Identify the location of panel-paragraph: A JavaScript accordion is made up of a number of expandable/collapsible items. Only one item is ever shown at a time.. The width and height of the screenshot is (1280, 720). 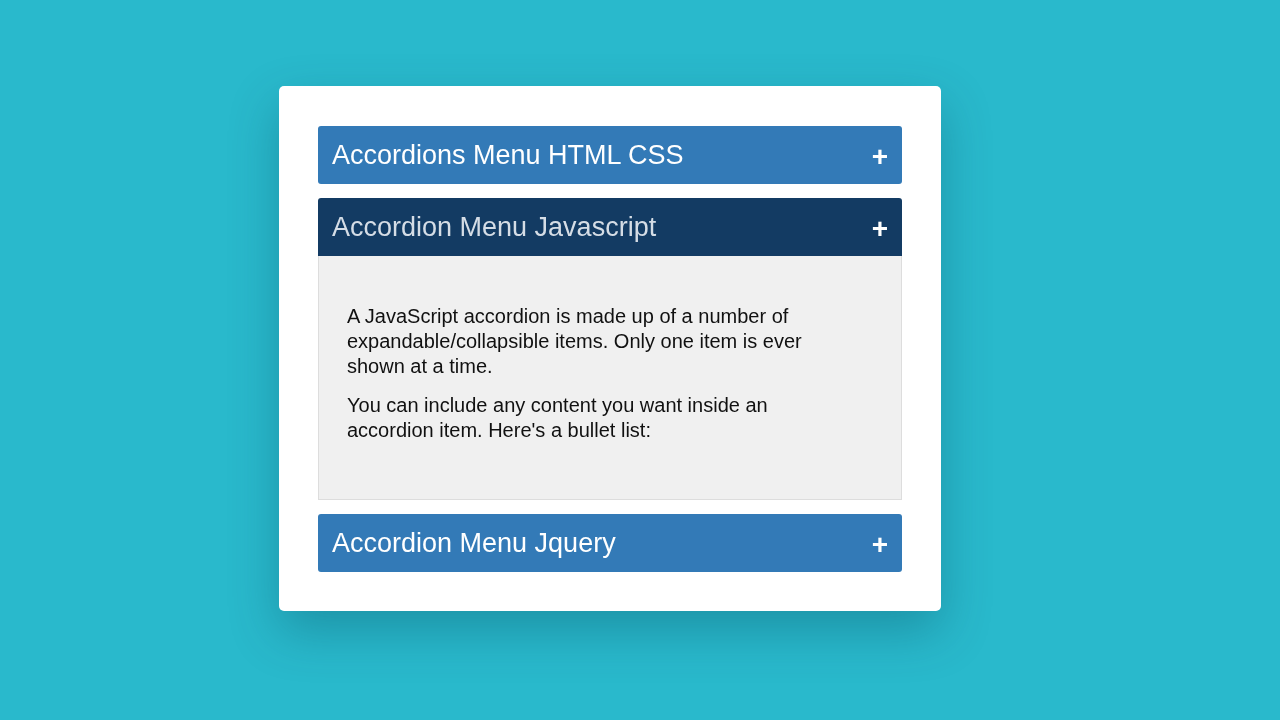
(575, 341).